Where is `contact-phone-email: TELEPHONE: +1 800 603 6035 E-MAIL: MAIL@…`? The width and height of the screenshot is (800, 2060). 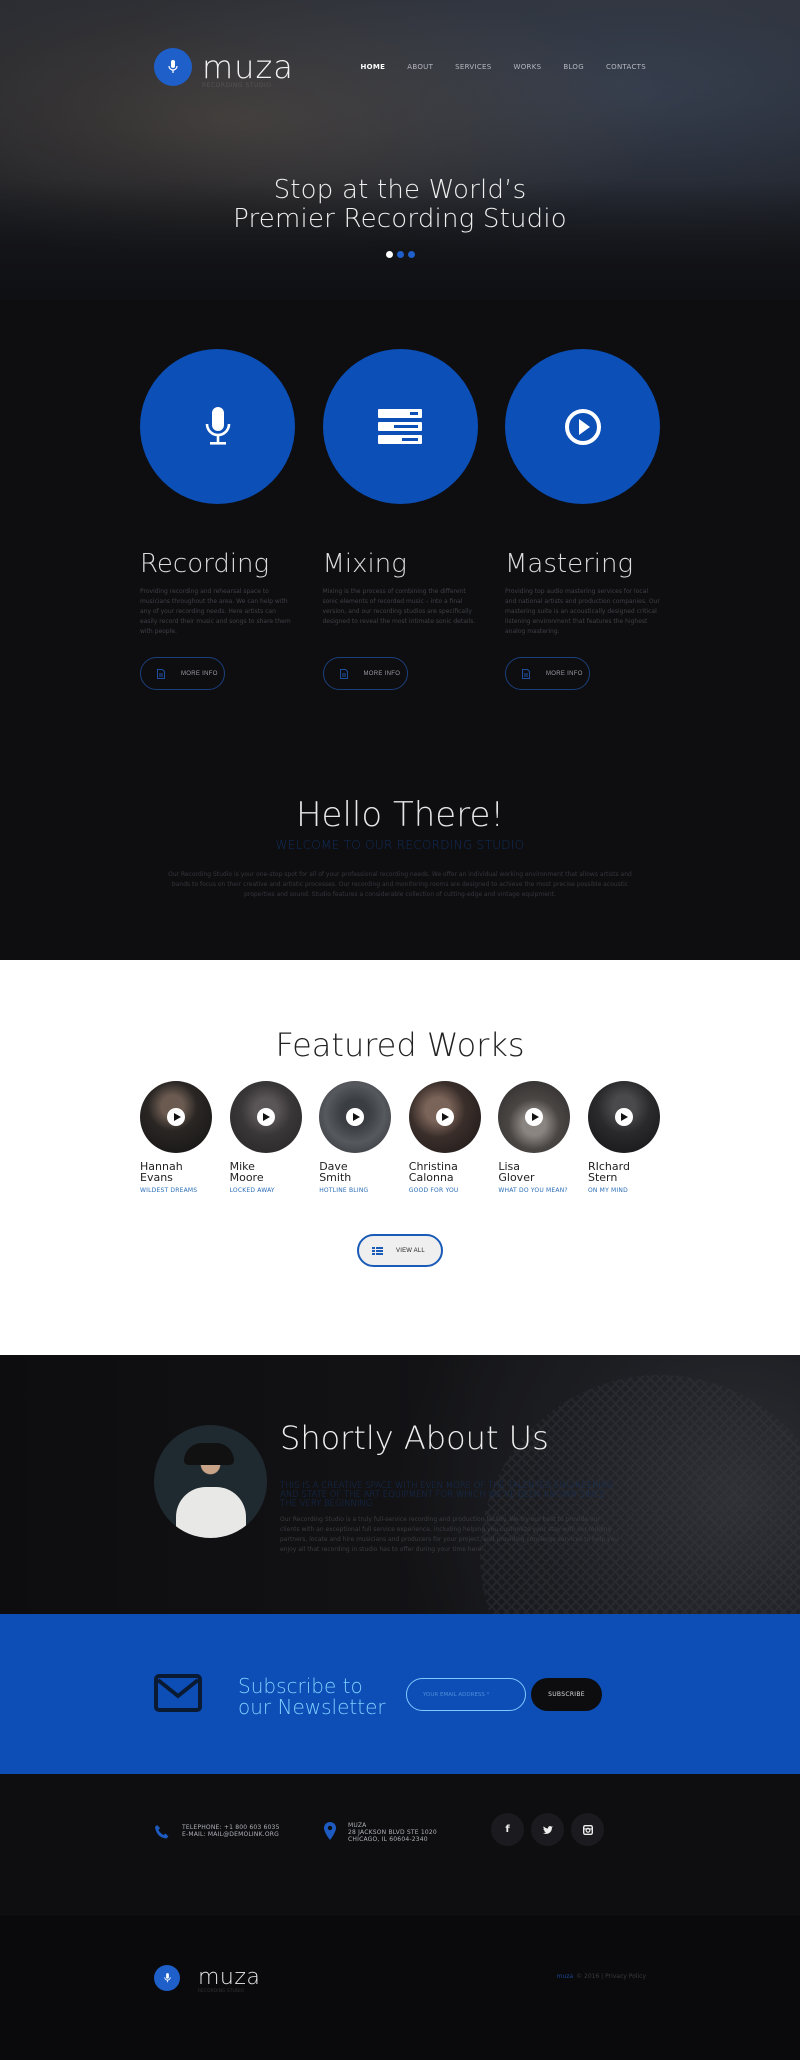
contact-phone-email: TELEPHONE: +1 800 603 6035 E-MAIL: MAIL@… is located at coordinates (217, 1832).